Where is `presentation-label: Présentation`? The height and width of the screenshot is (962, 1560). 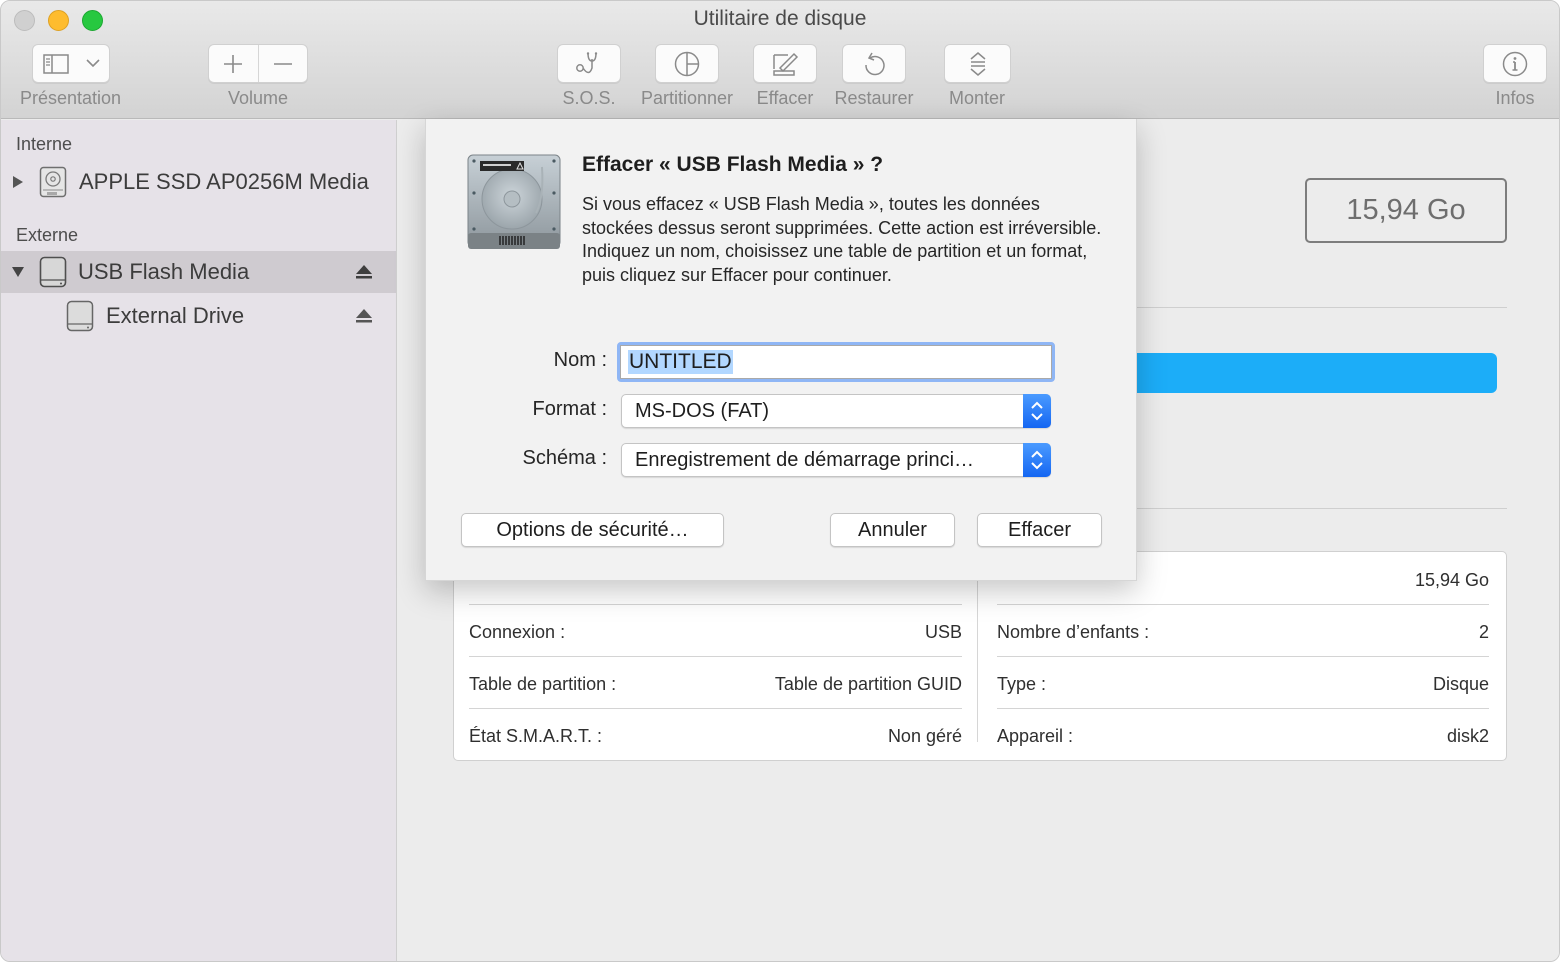
presentation-label: Présentation is located at coordinates (70, 98).